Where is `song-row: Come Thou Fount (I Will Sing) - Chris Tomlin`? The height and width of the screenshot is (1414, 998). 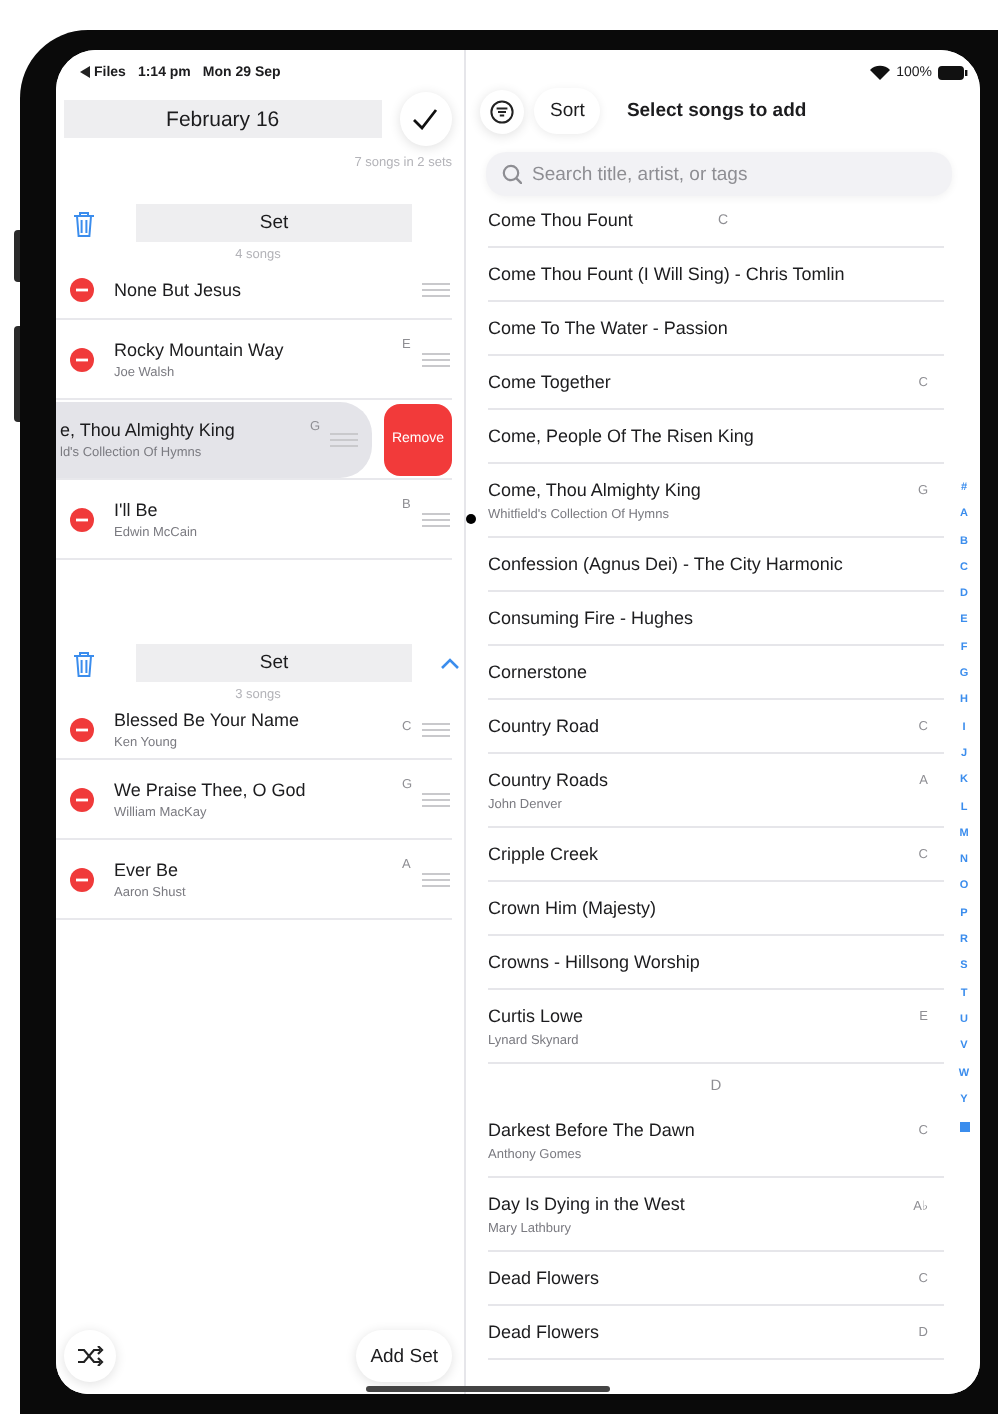 song-row: Come Thou Fount (I Will Sing) - Chris Tomlin is located at coordinates (716, 275).